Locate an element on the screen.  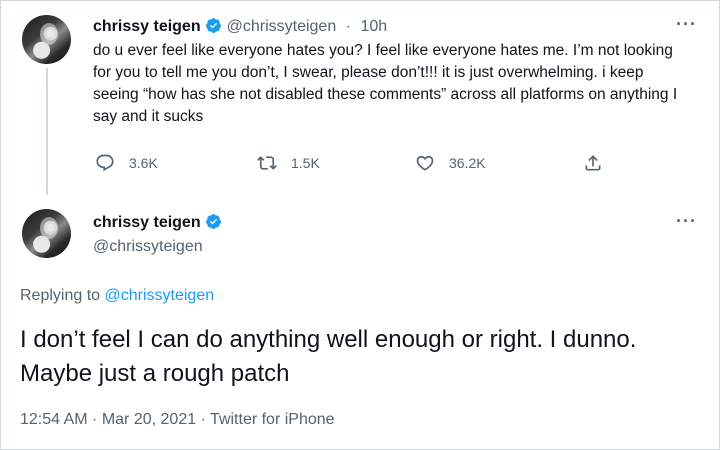
like-icon is located at coordinates (425, 163).